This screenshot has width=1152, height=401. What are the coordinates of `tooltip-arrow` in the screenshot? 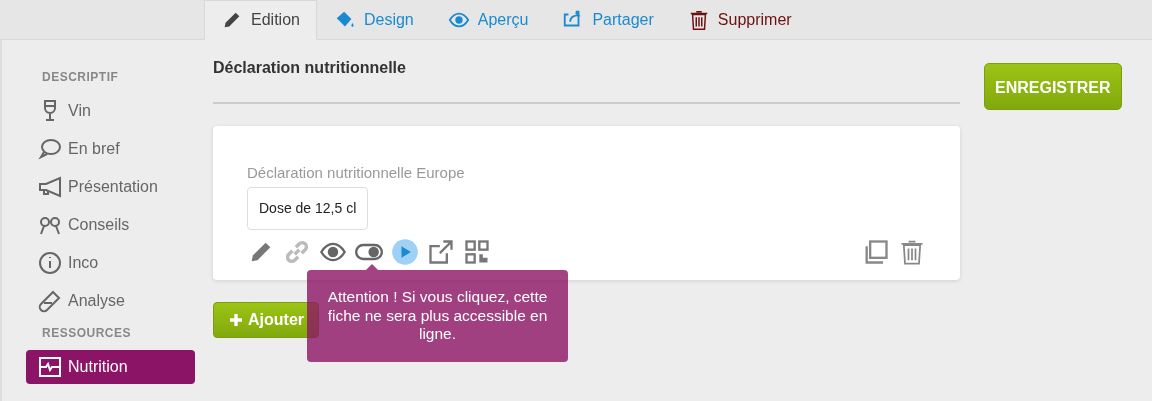 It's located at (372, 267).